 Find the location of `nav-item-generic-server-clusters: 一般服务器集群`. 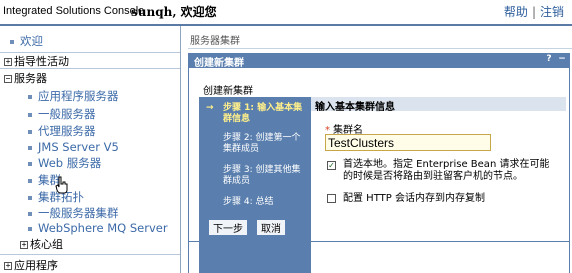

nav-item-generic-server-clusters: 一般服务器集群 is located at coordinates (104, 213).